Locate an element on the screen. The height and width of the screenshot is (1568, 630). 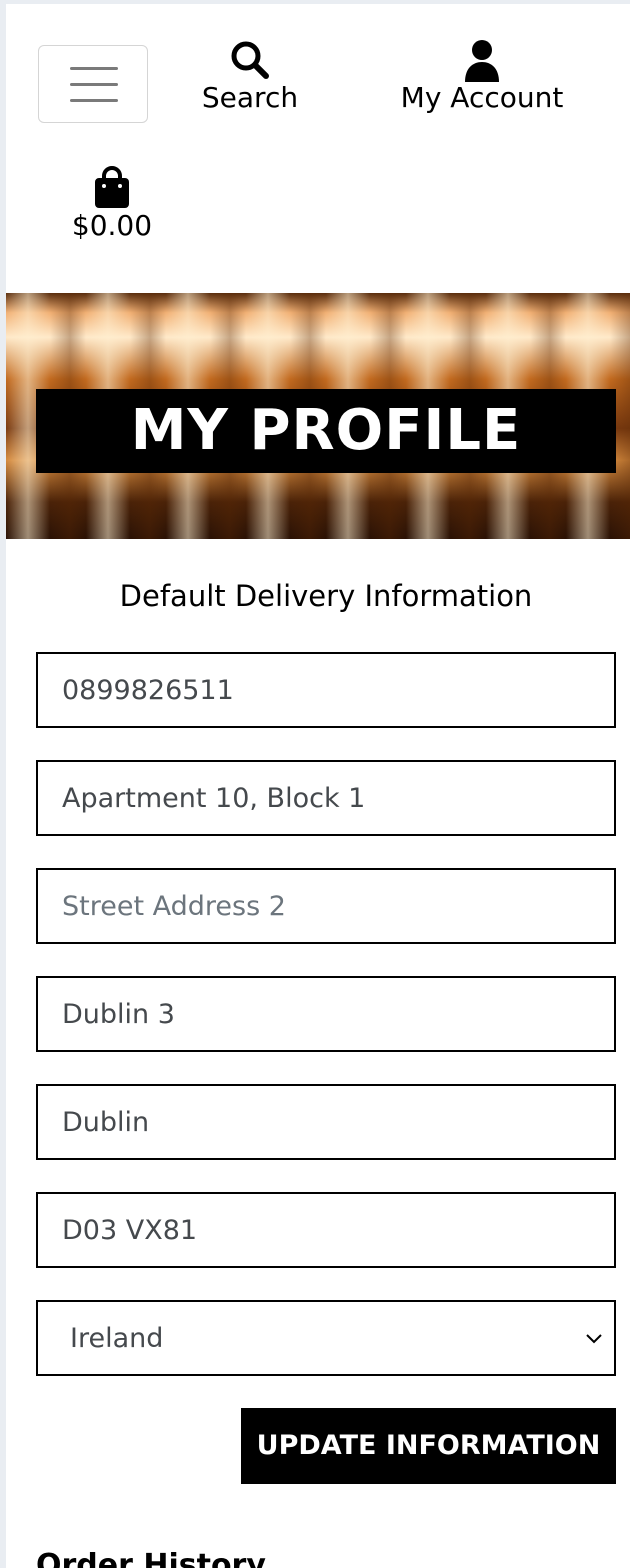
bag-total: $0.00 is located at coordinates (112, 225).